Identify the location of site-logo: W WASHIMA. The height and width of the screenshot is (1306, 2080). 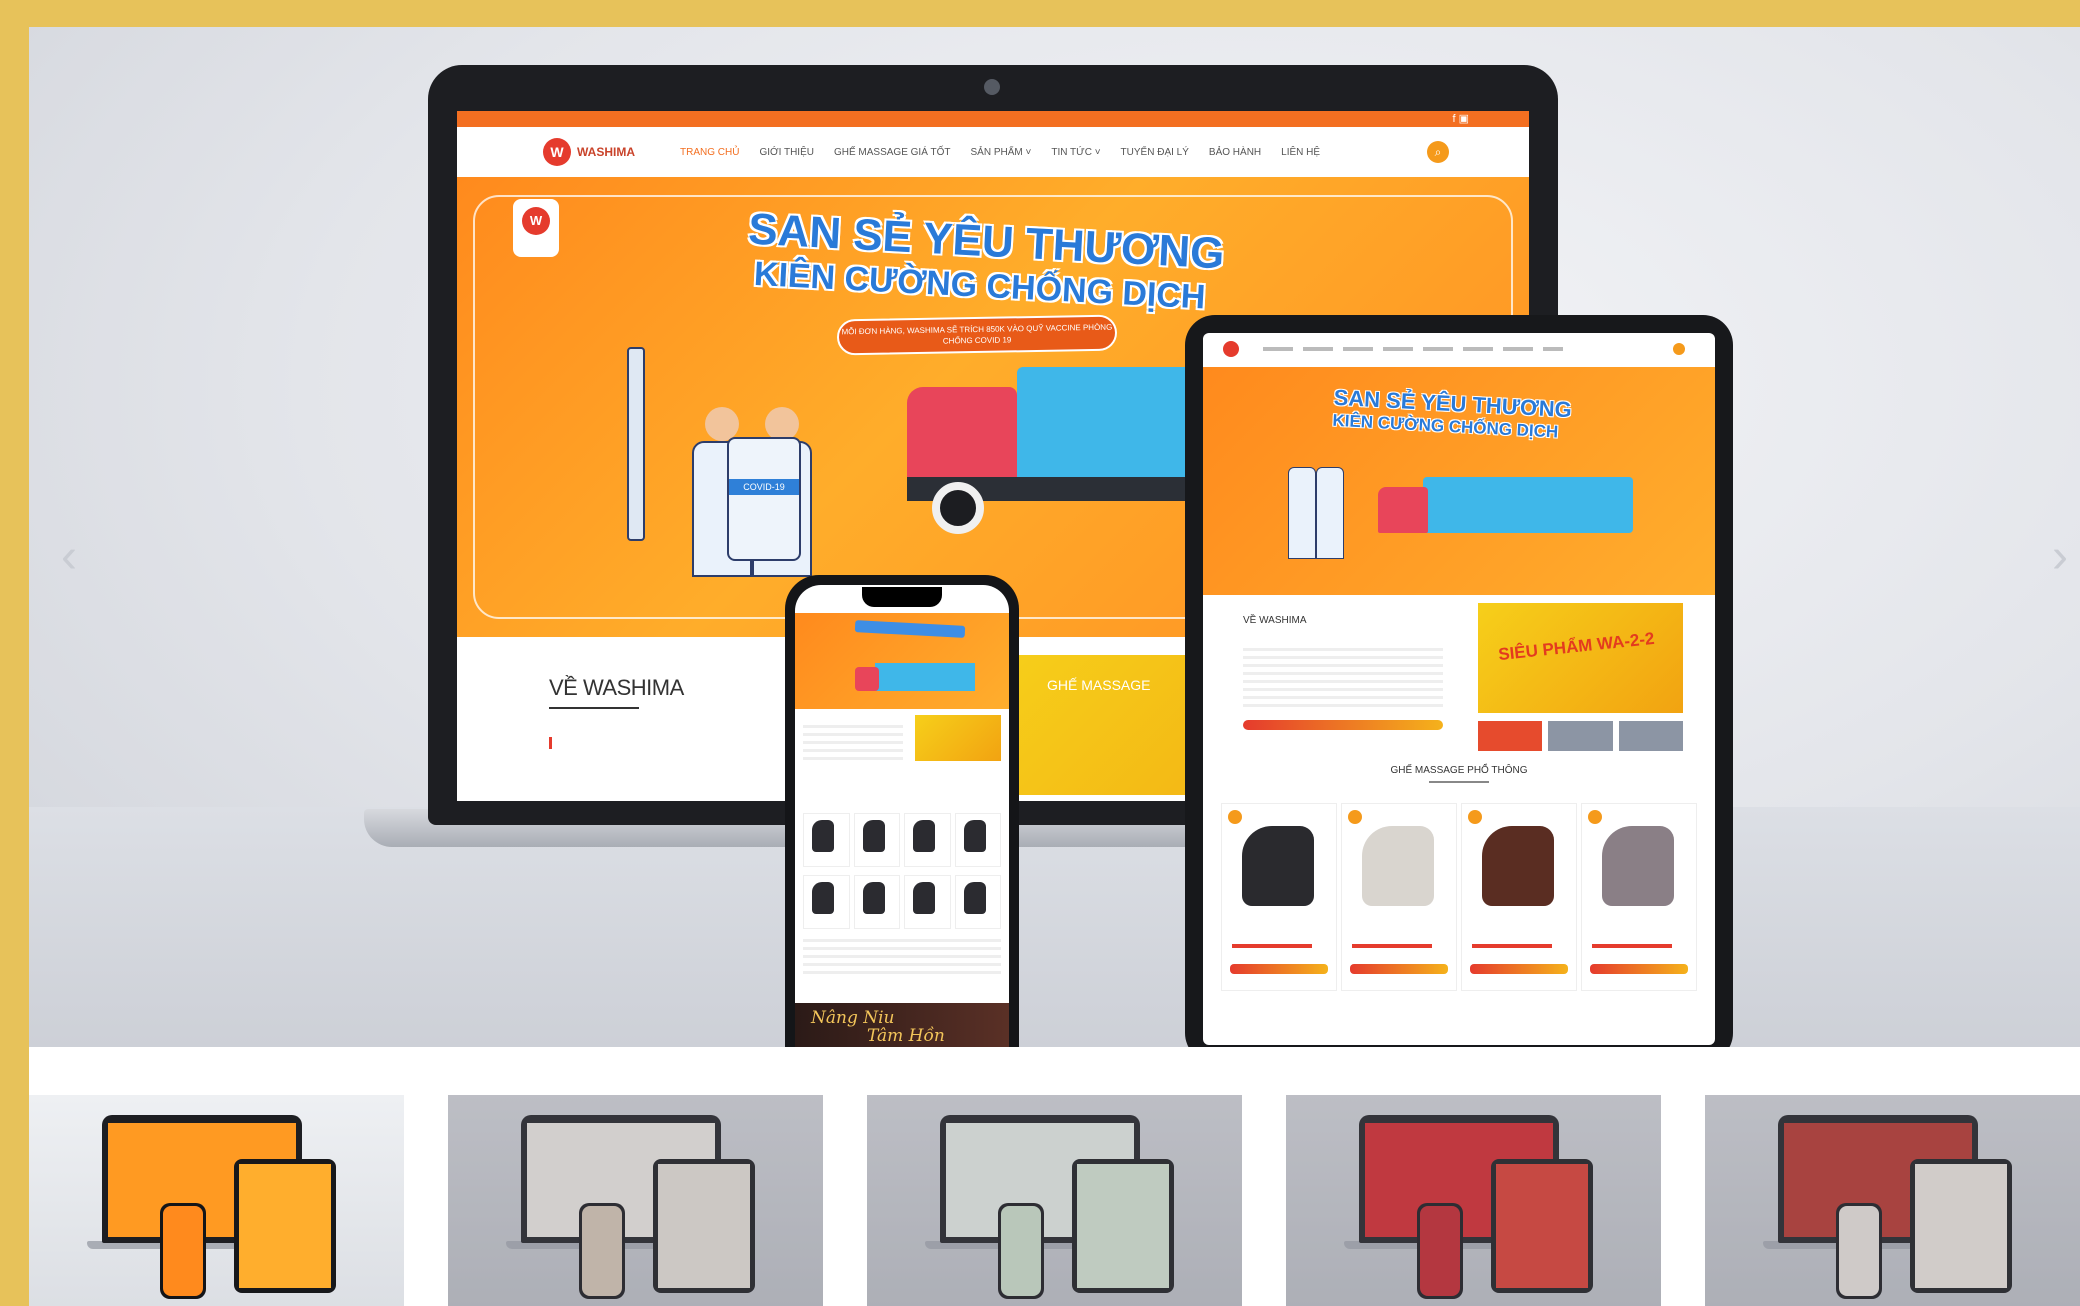
(589, 152).